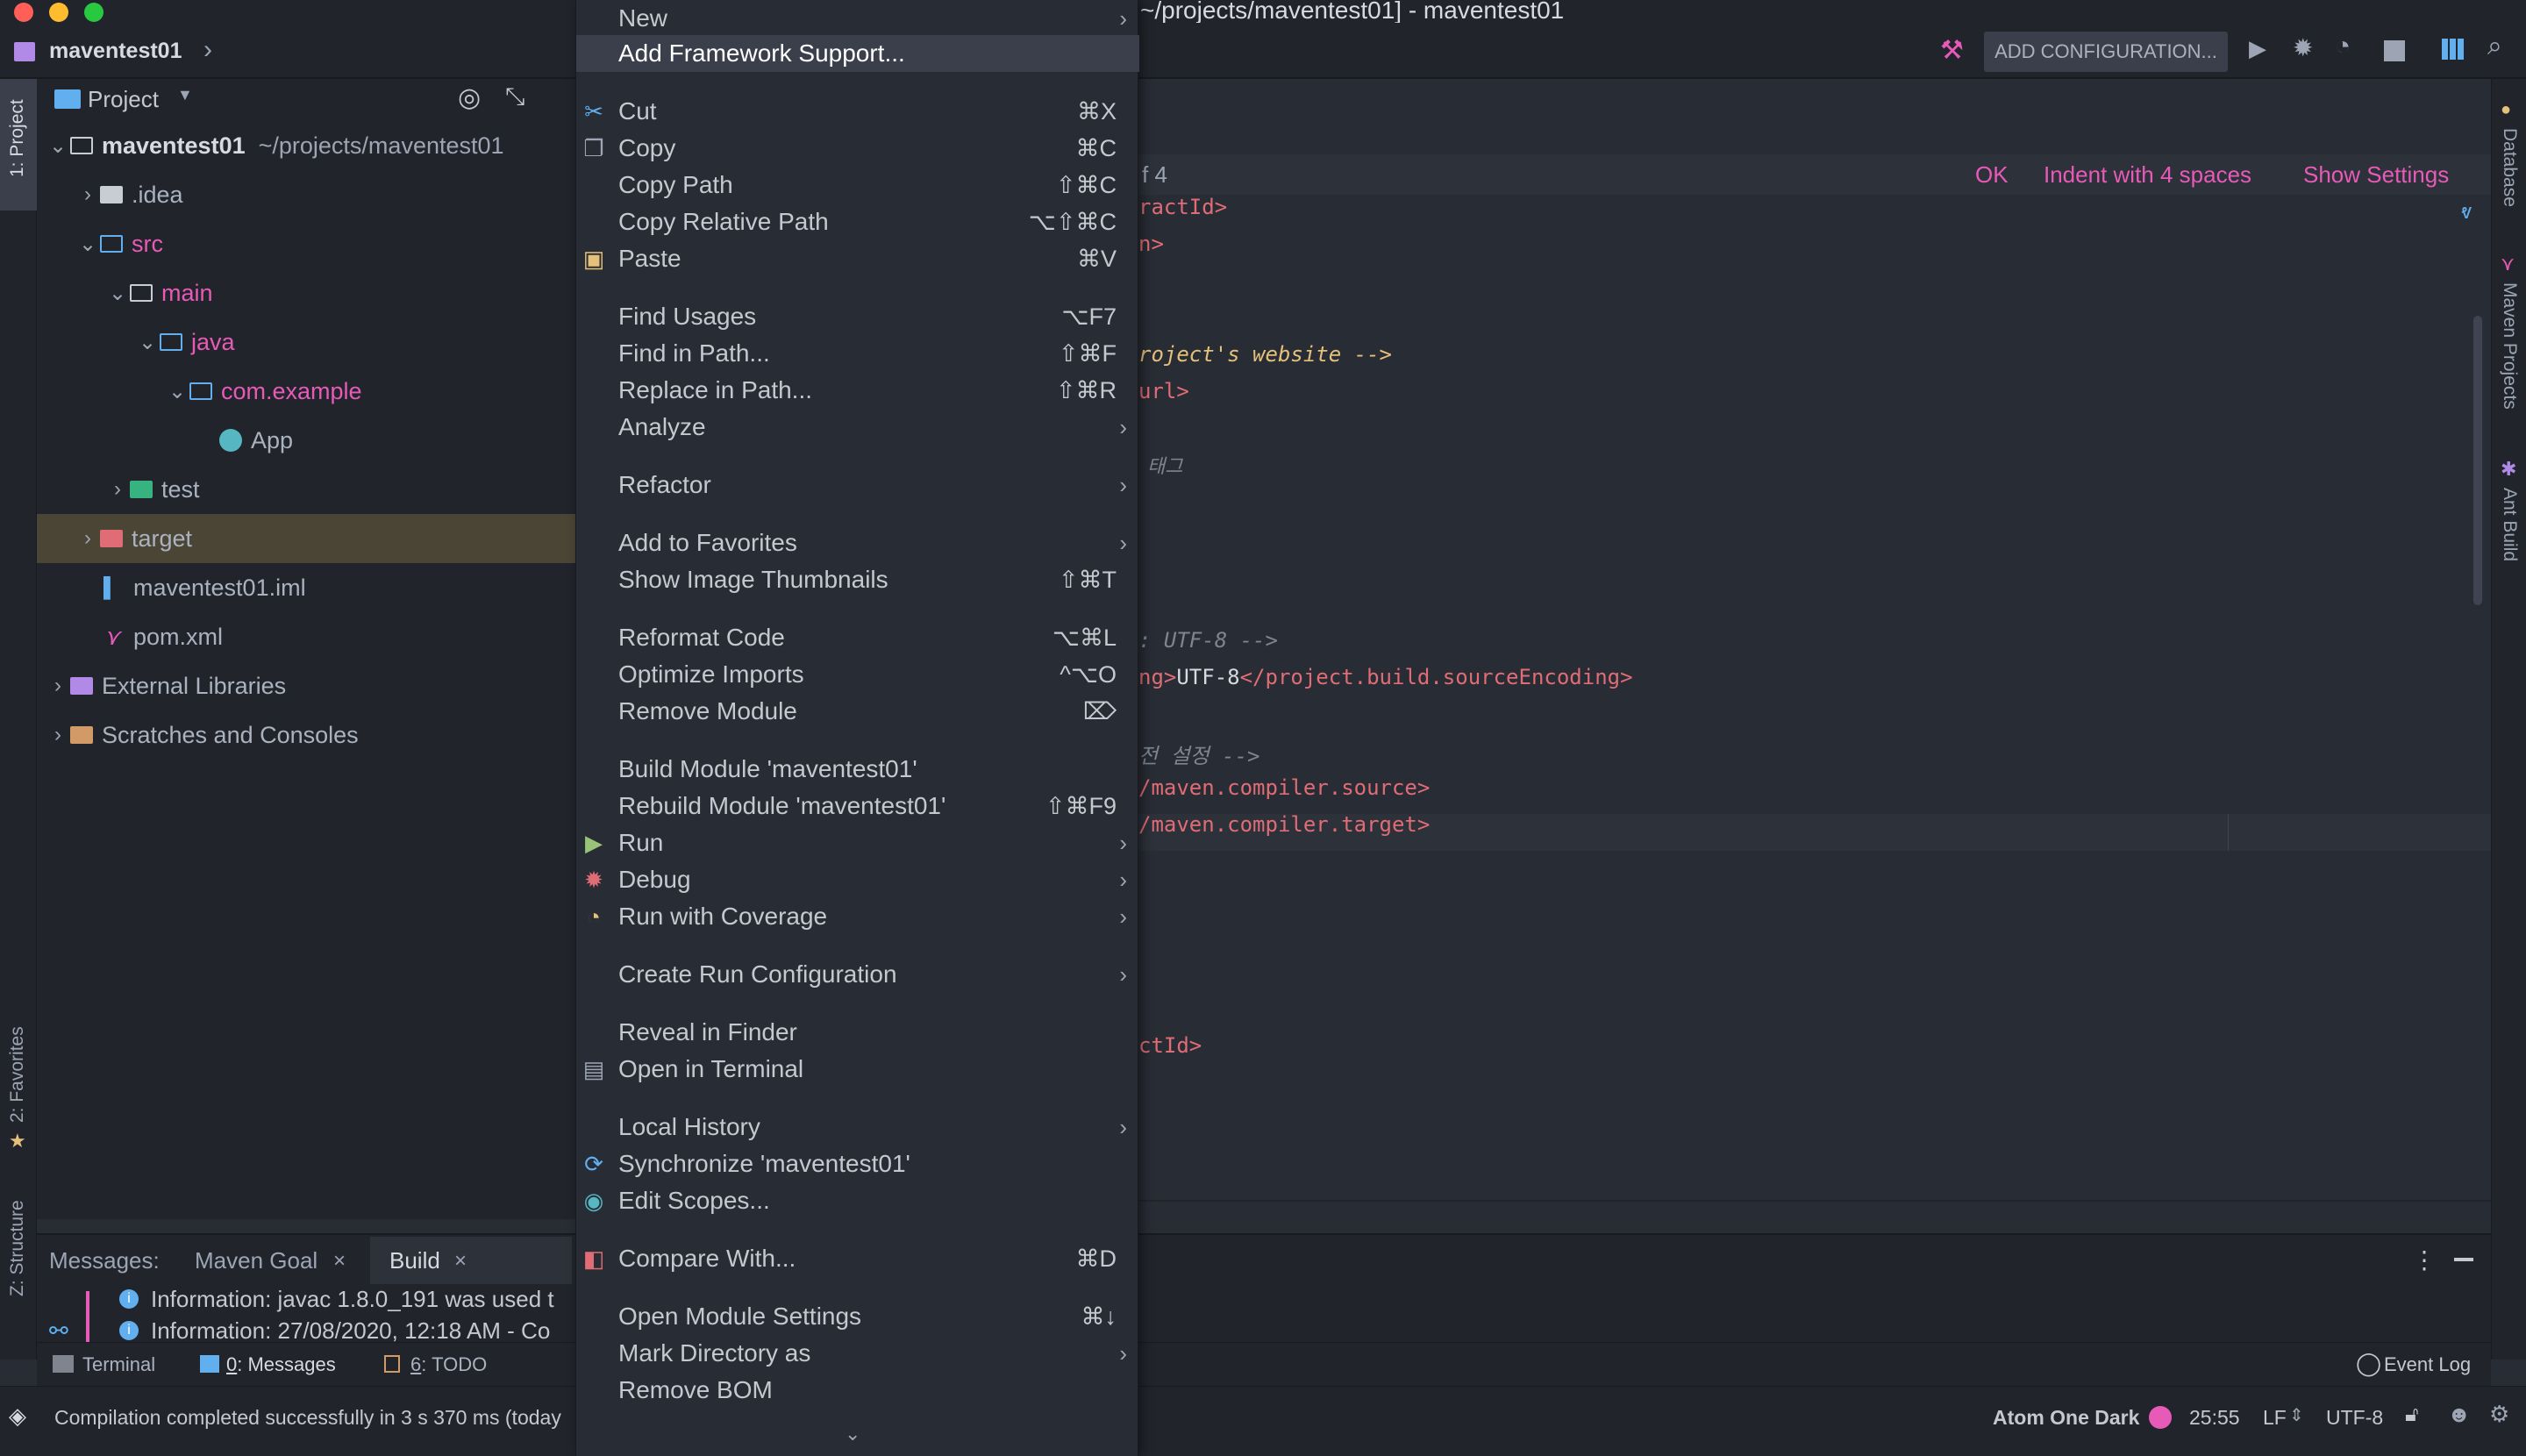 This screenshot has width=2526, height=1456. I want to click on project-tab-label: 1: Project, so click(17, 138).